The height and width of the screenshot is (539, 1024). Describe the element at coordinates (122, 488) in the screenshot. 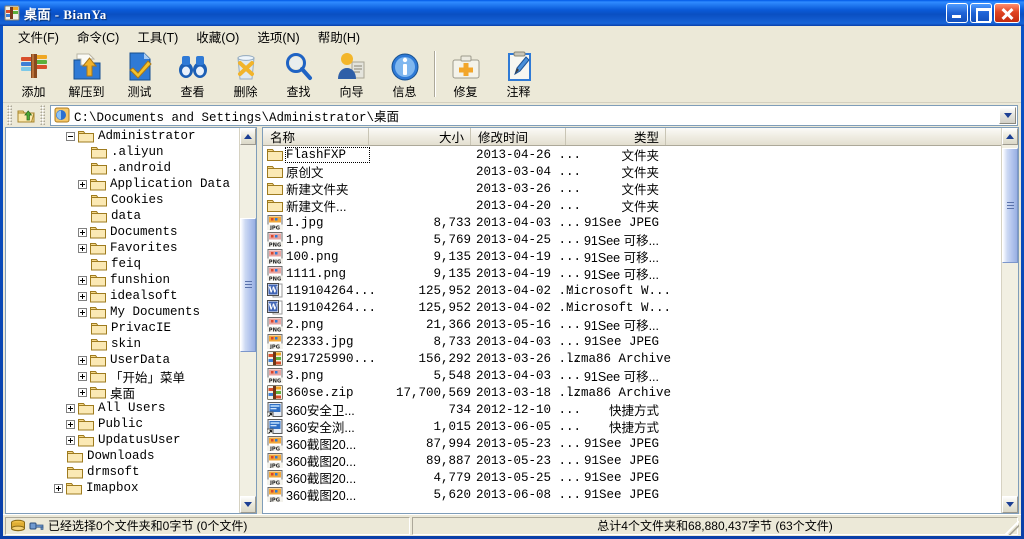

I see `tree-item-imapbox: Imapbox` at that location.